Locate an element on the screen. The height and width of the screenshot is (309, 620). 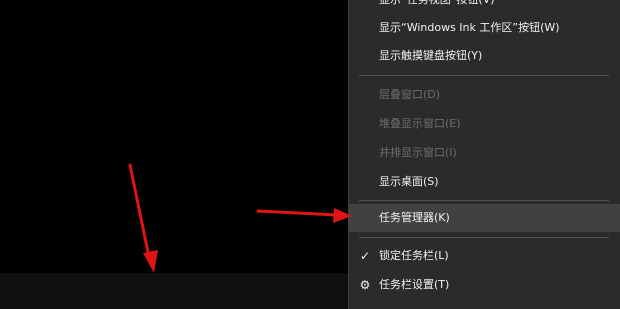
menu-item-label: 并排显示窗口(I) is located at coordinates (418, 152).